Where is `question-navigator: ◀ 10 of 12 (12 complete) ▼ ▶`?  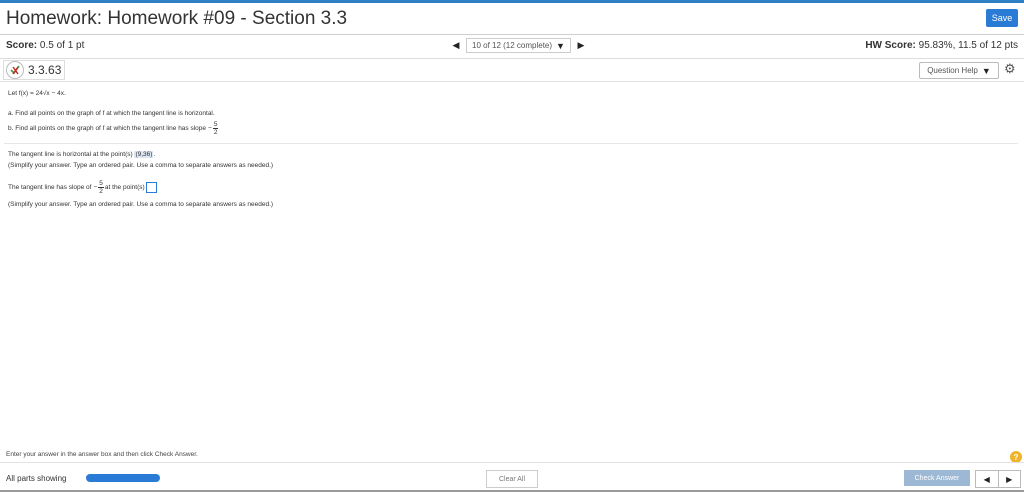
question-navigator: ◀ 10 of 12 (12 complete) ▼ ▶ is located at coordinates (518, 45).